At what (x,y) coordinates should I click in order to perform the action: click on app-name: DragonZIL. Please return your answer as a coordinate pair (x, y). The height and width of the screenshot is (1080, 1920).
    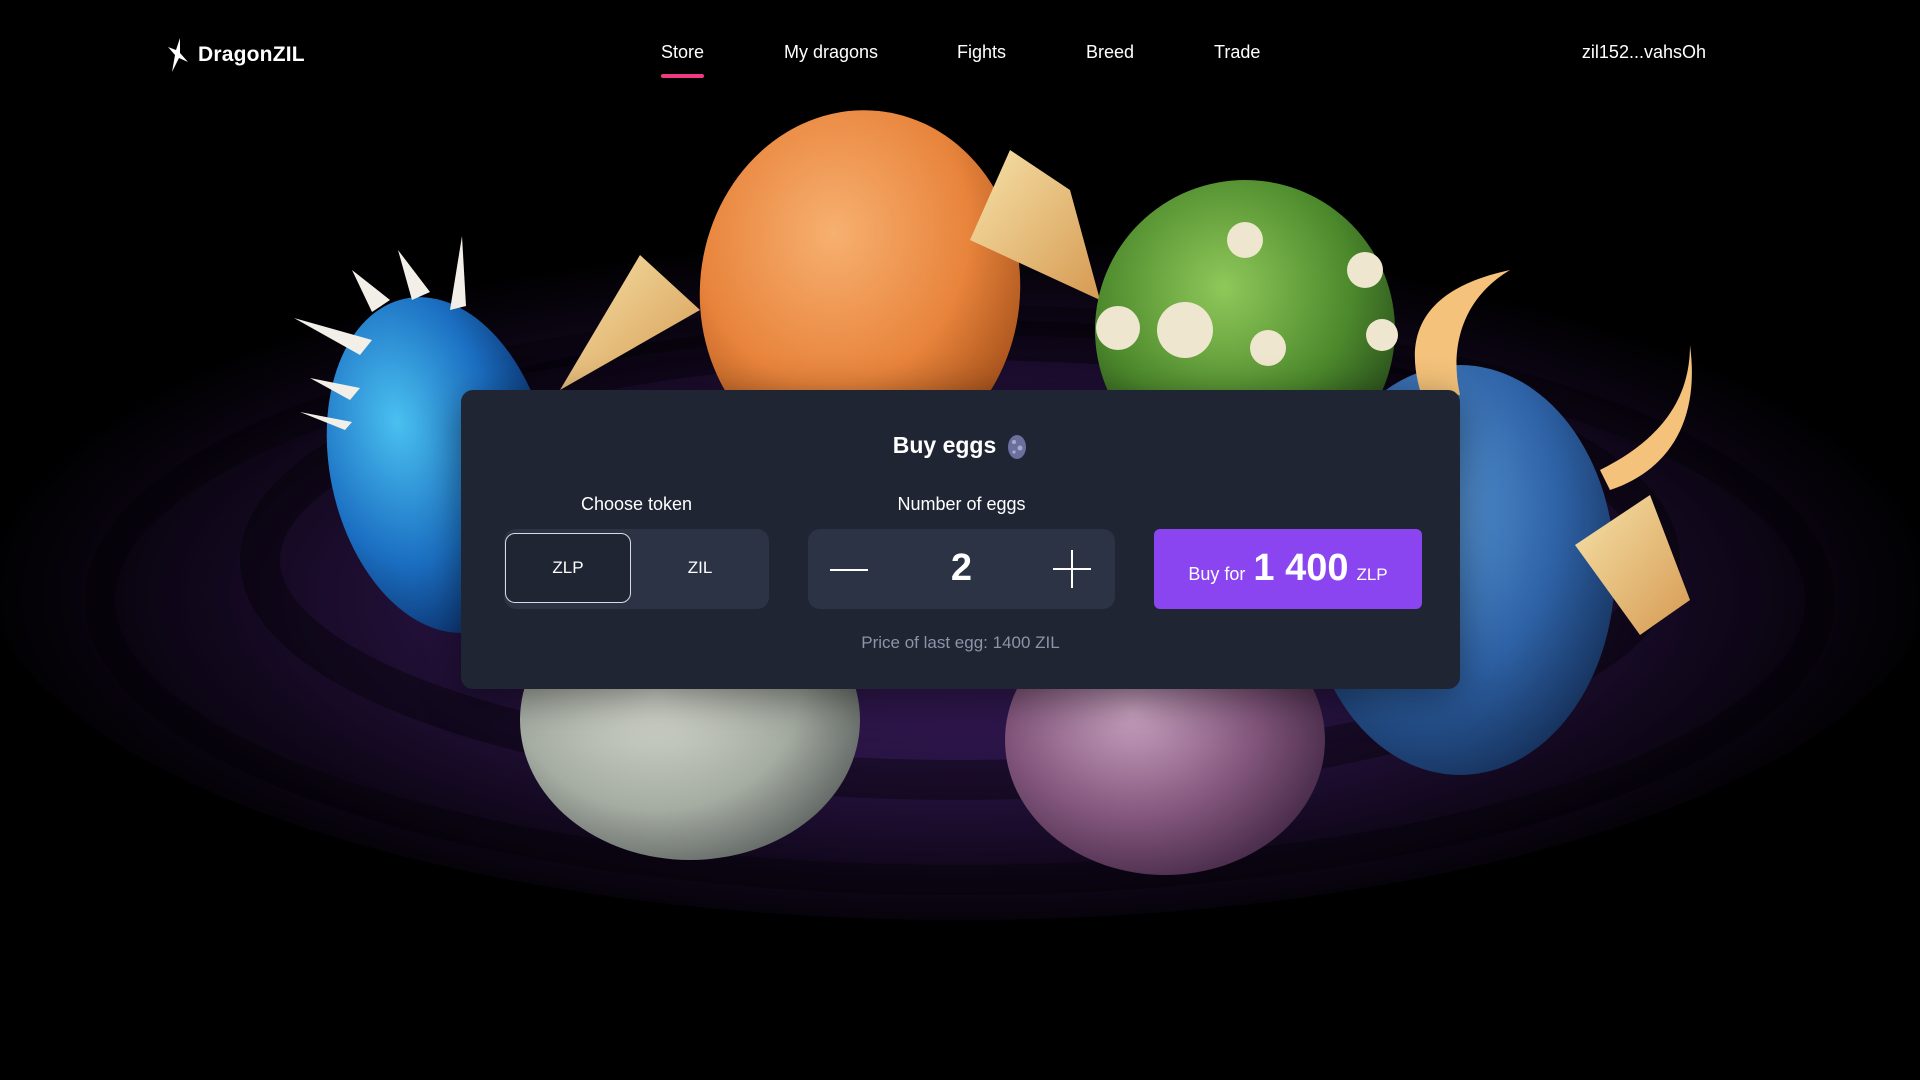
    Looking at the image, I should click on (251, 54).